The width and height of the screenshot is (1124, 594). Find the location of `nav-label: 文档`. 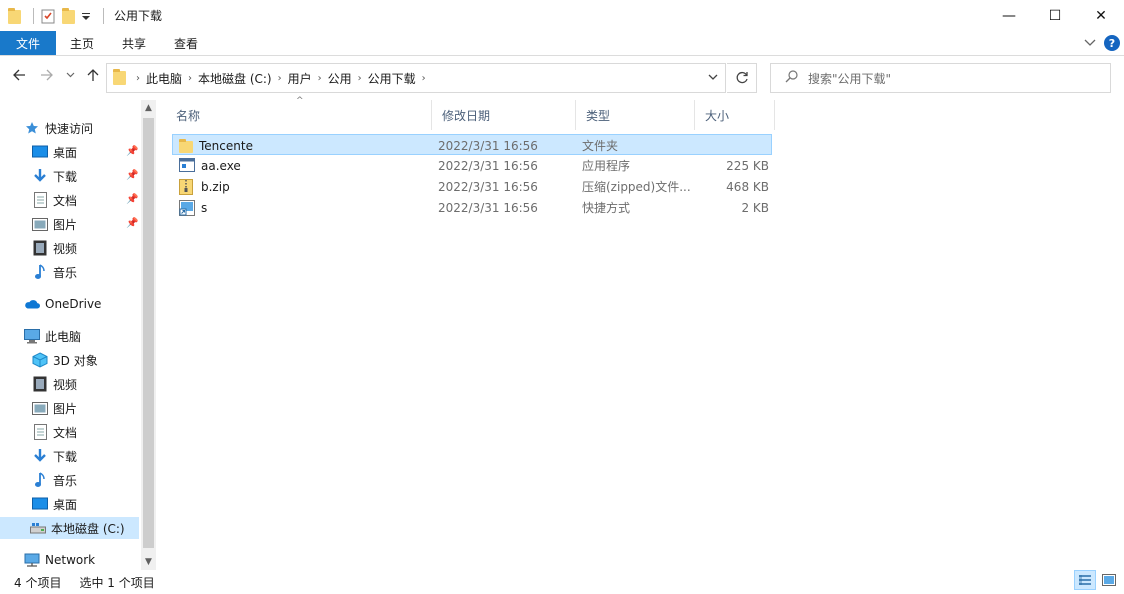

nav-label: 文档 is located at coordinates (65, 432).